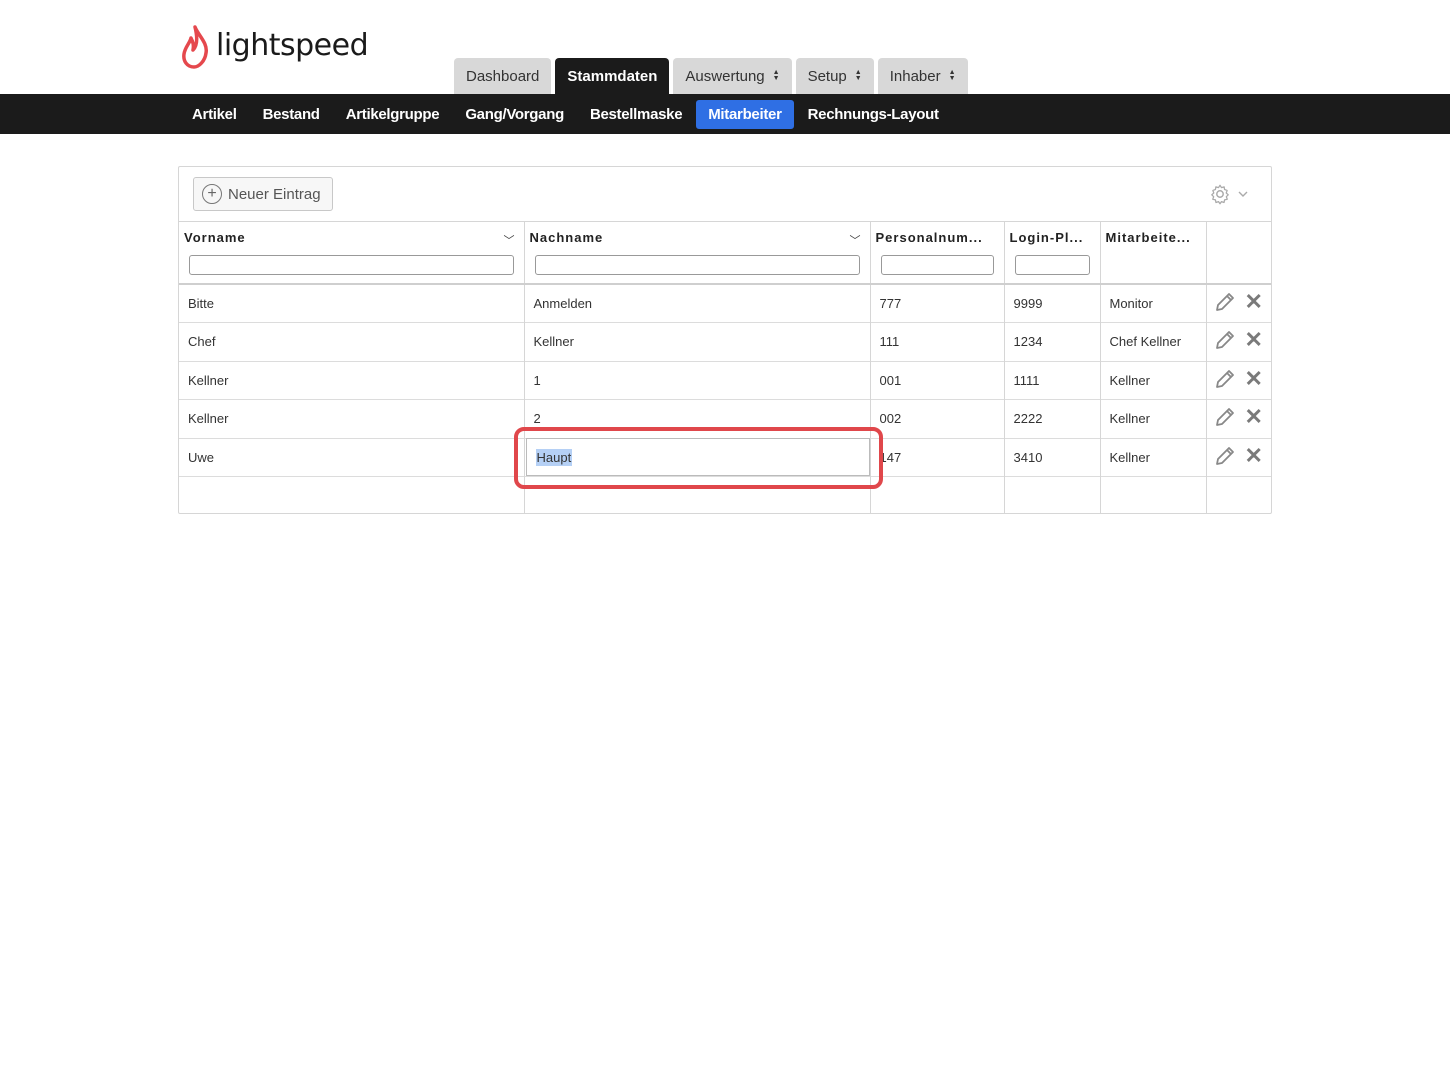 This screenshot has width=1450, height=1080. I want to click on new-entry-button: + Neuer Eintrag, so click(263, 194).